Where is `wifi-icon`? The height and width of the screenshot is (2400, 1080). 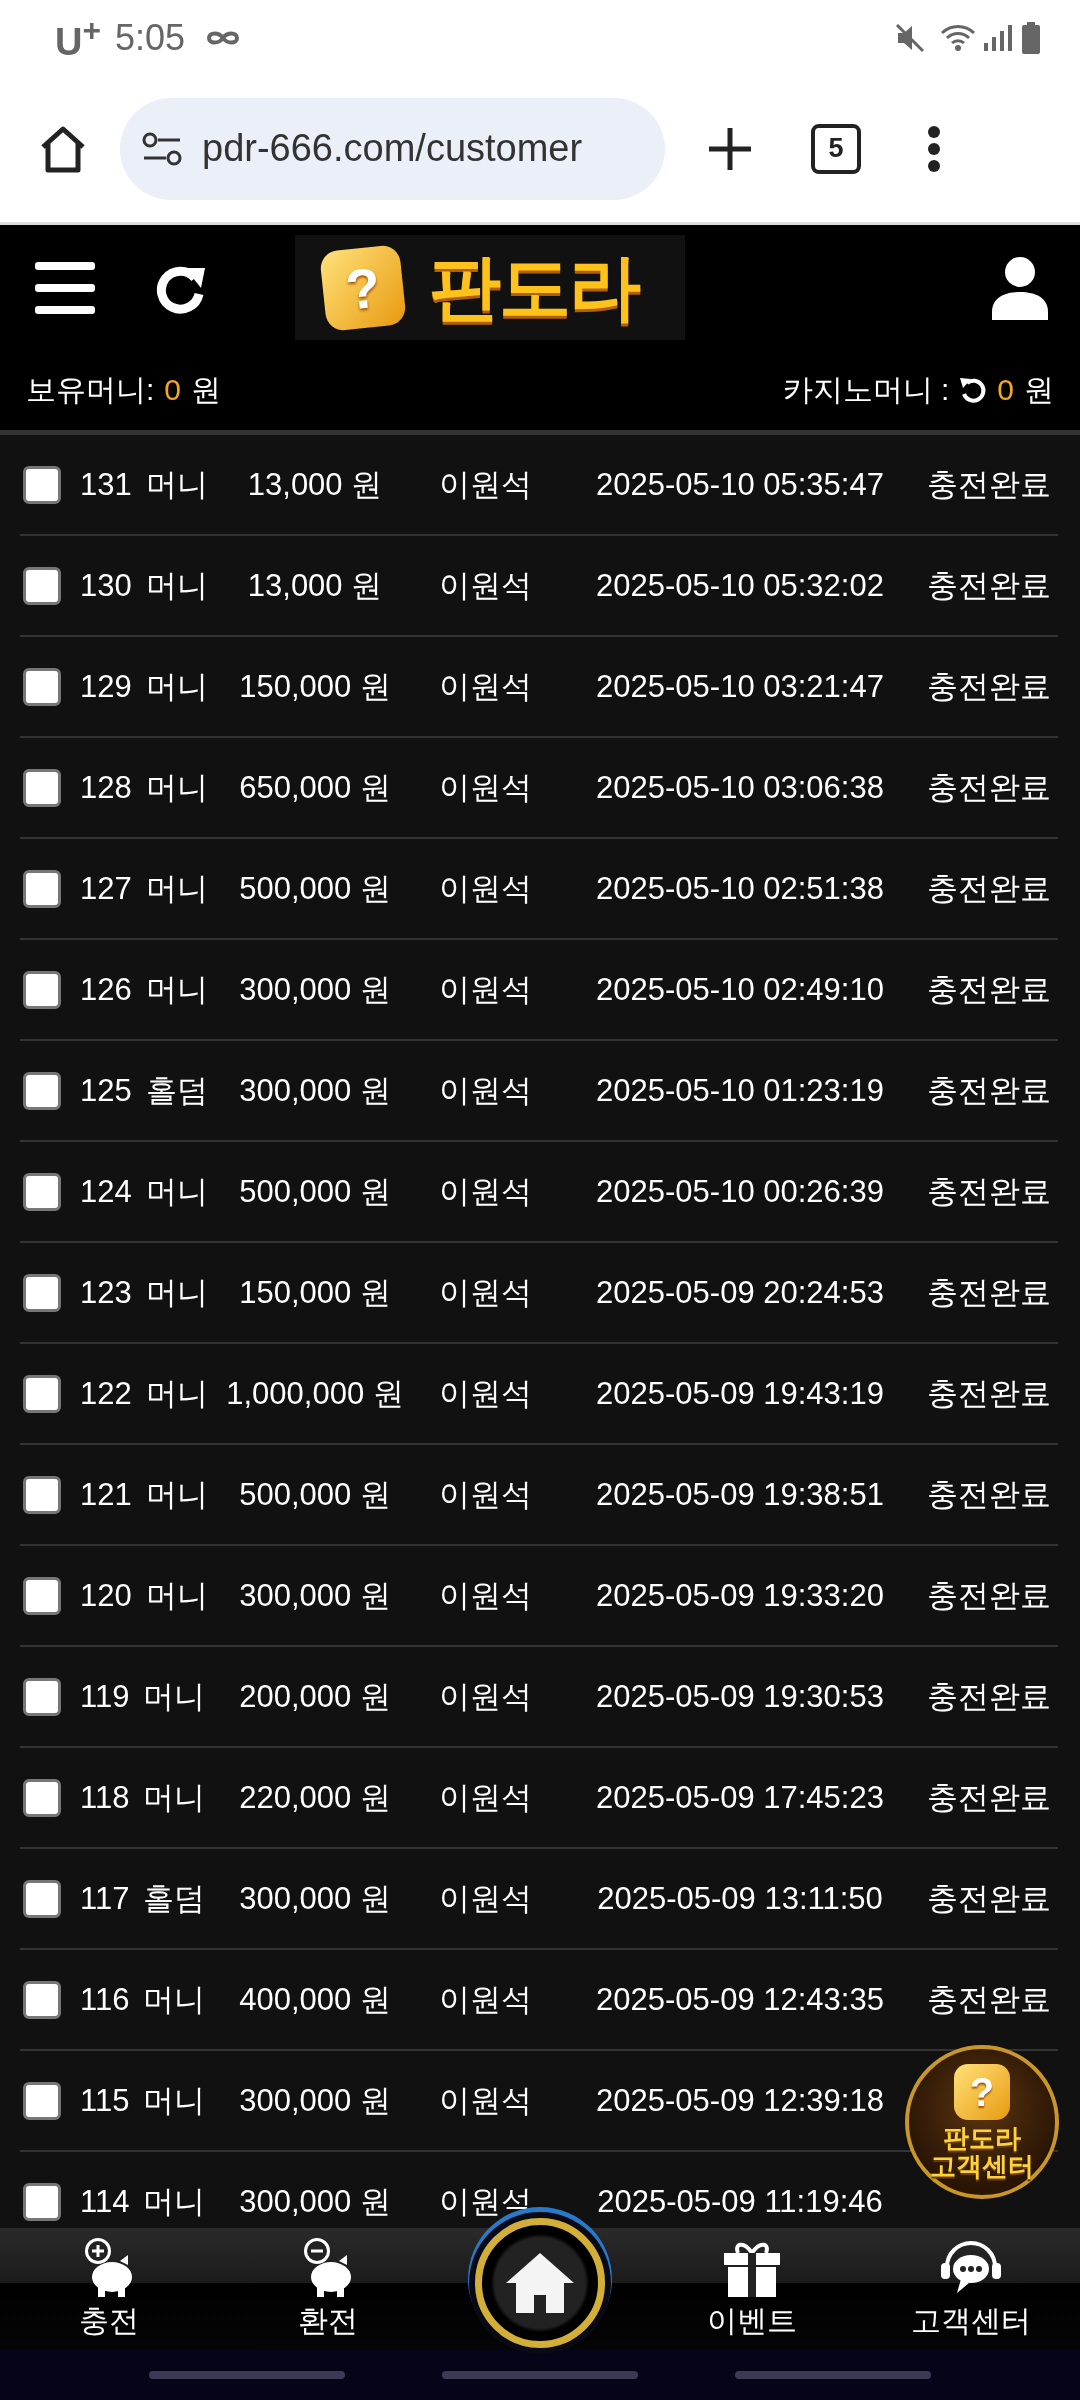
wifi-icon is located at coordinates (958, 37).